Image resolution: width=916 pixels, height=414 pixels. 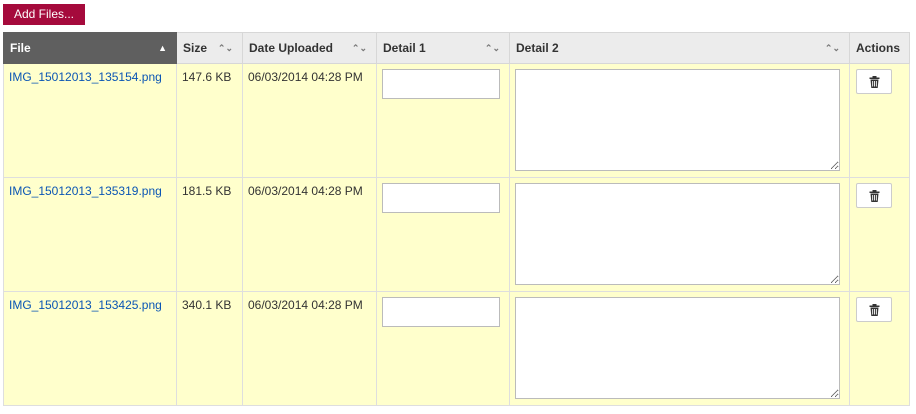 What do you see at coordinates (443, 48) in the screenshot?
I see `column-header-detail-1: Detail 1 ⌃⌄` at bounding box center [443, 48].